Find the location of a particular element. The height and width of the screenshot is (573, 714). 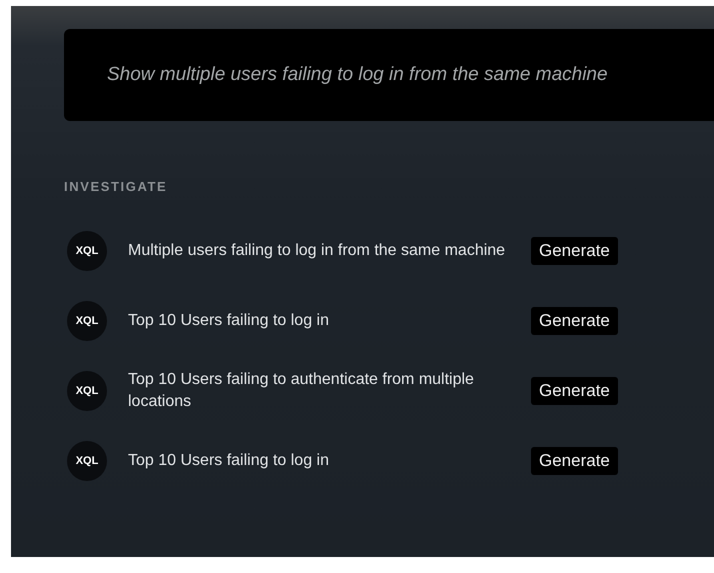

query-text: Top 10 Users failing to authenticate from multiple locations is located at coordinates (301, 391).